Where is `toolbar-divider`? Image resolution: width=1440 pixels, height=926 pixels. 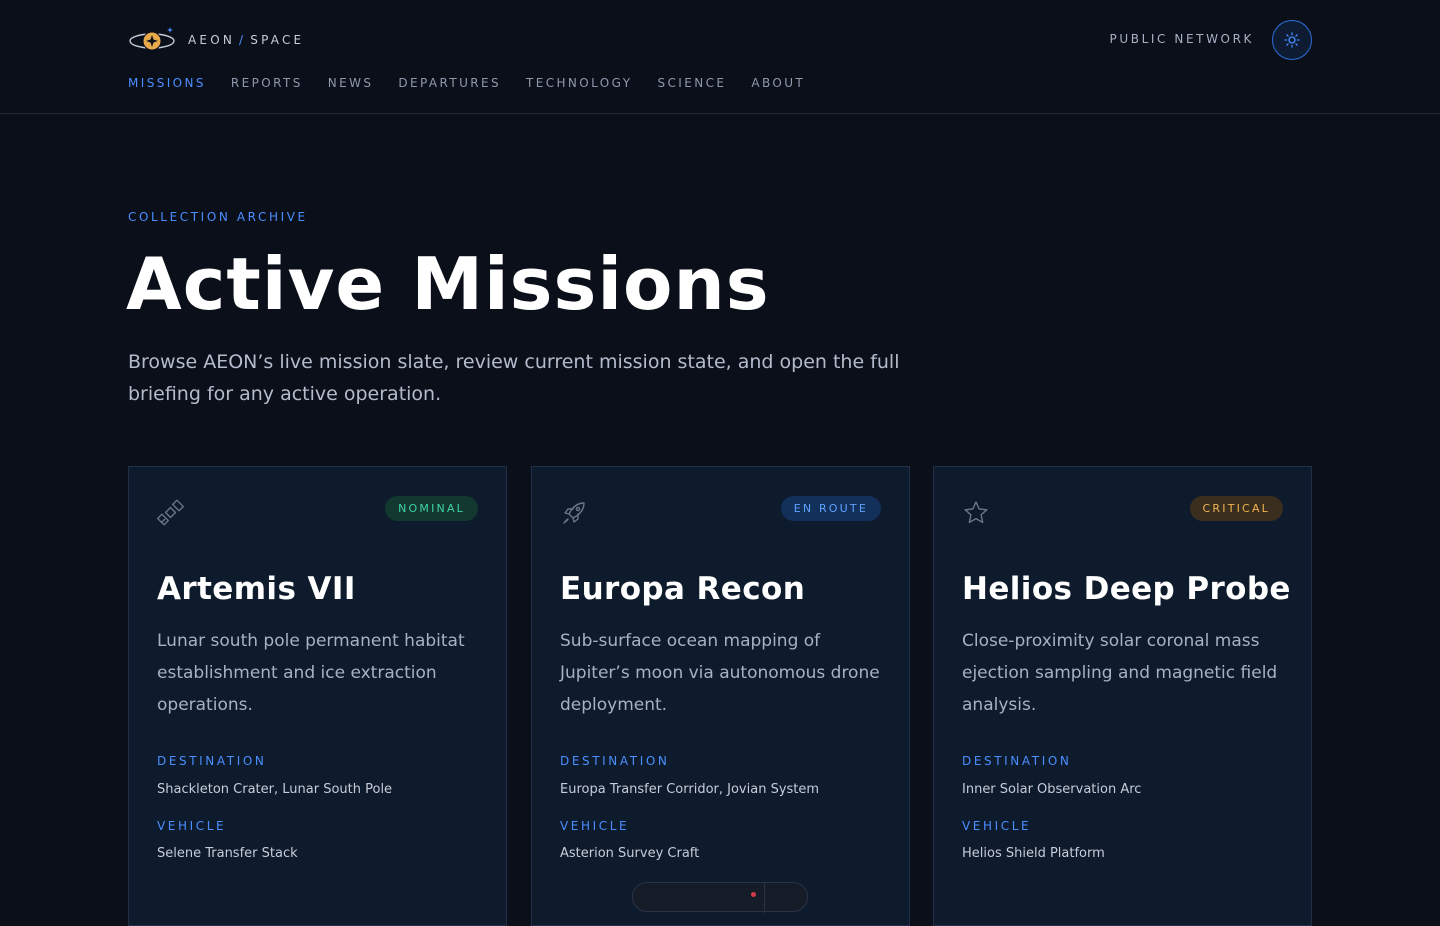
toolbar-divider is located at coordinates (764, 898).